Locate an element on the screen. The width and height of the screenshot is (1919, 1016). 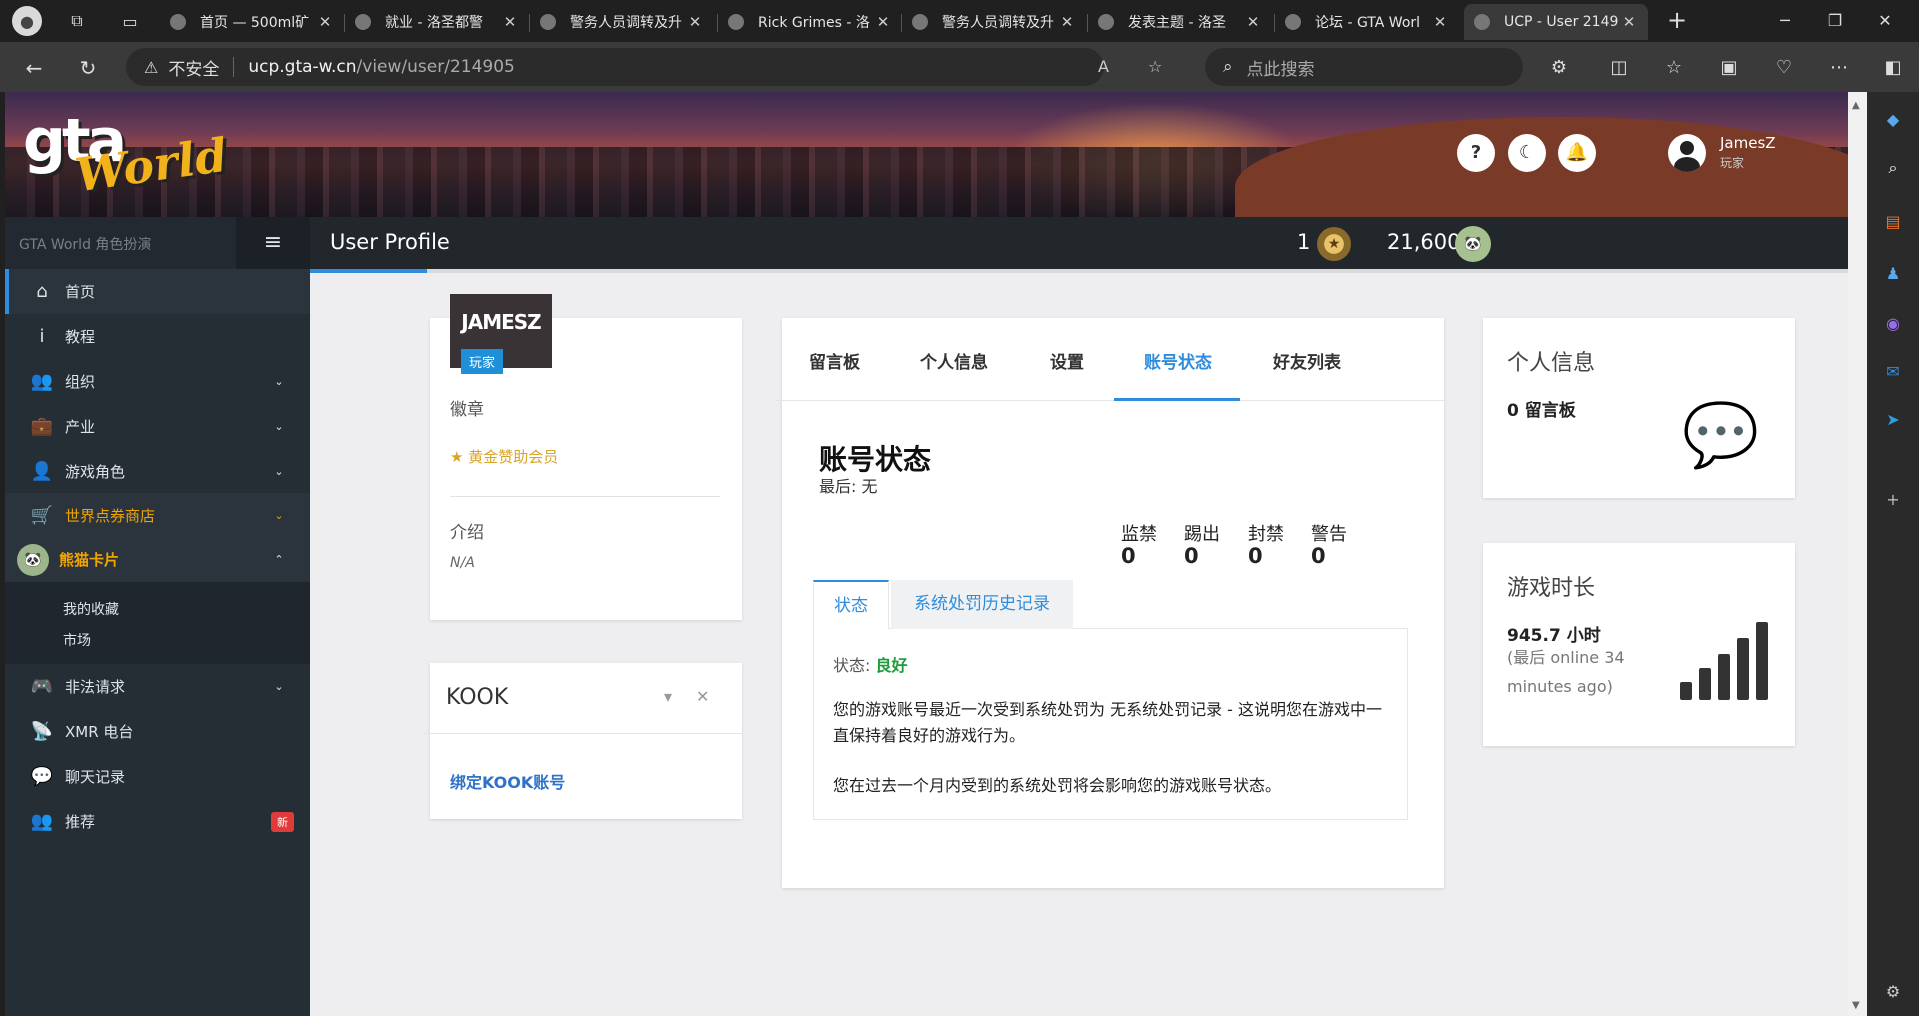
performance-icon: ♡ is located at coordinates (1784, 68).